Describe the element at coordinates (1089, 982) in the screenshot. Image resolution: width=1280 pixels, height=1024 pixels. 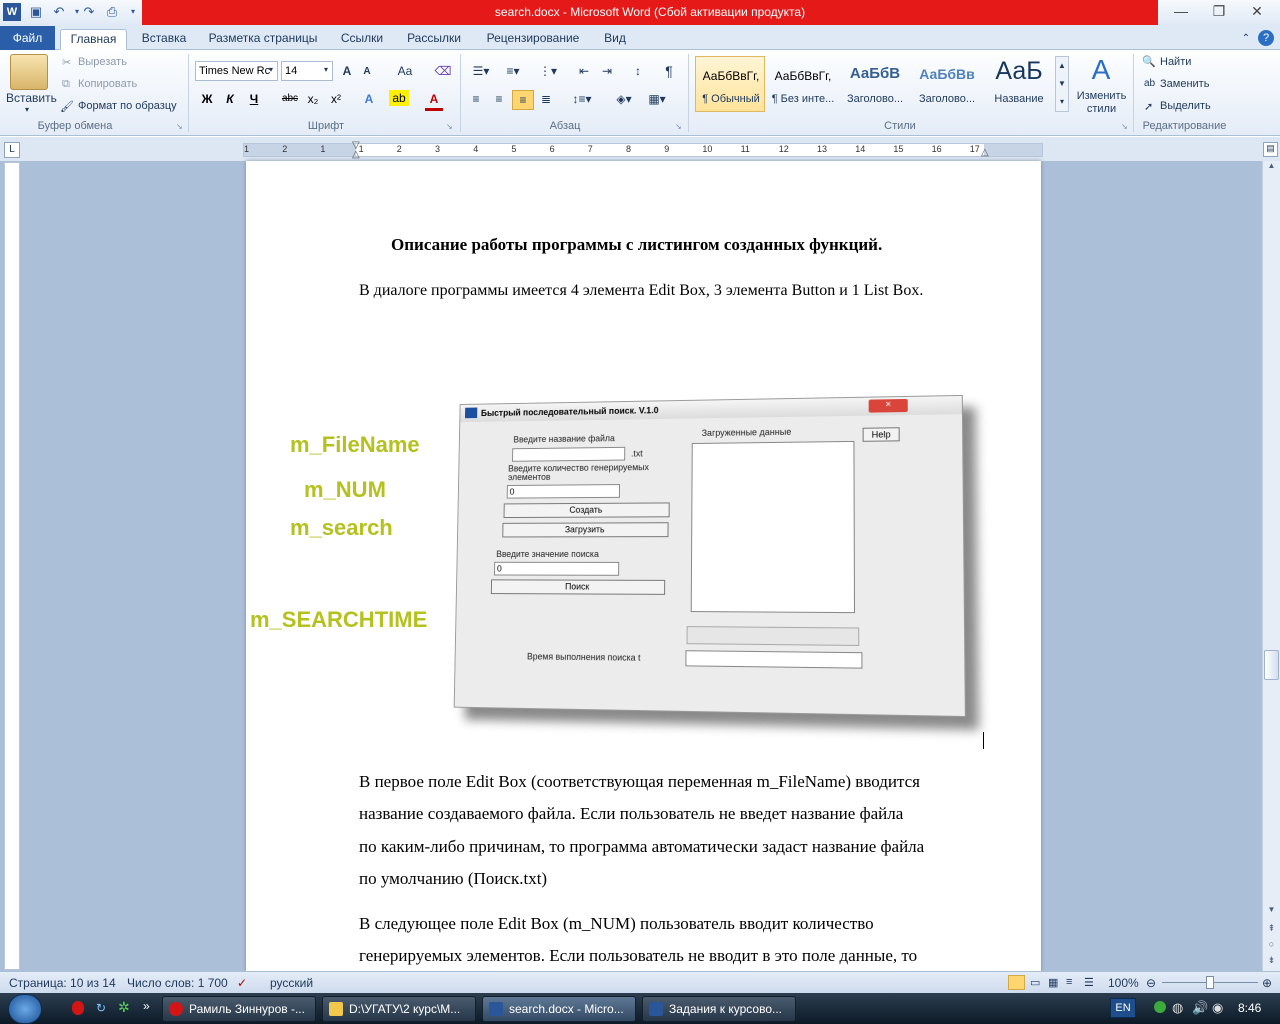
I see `draft-view-icon: ☰` at that location.